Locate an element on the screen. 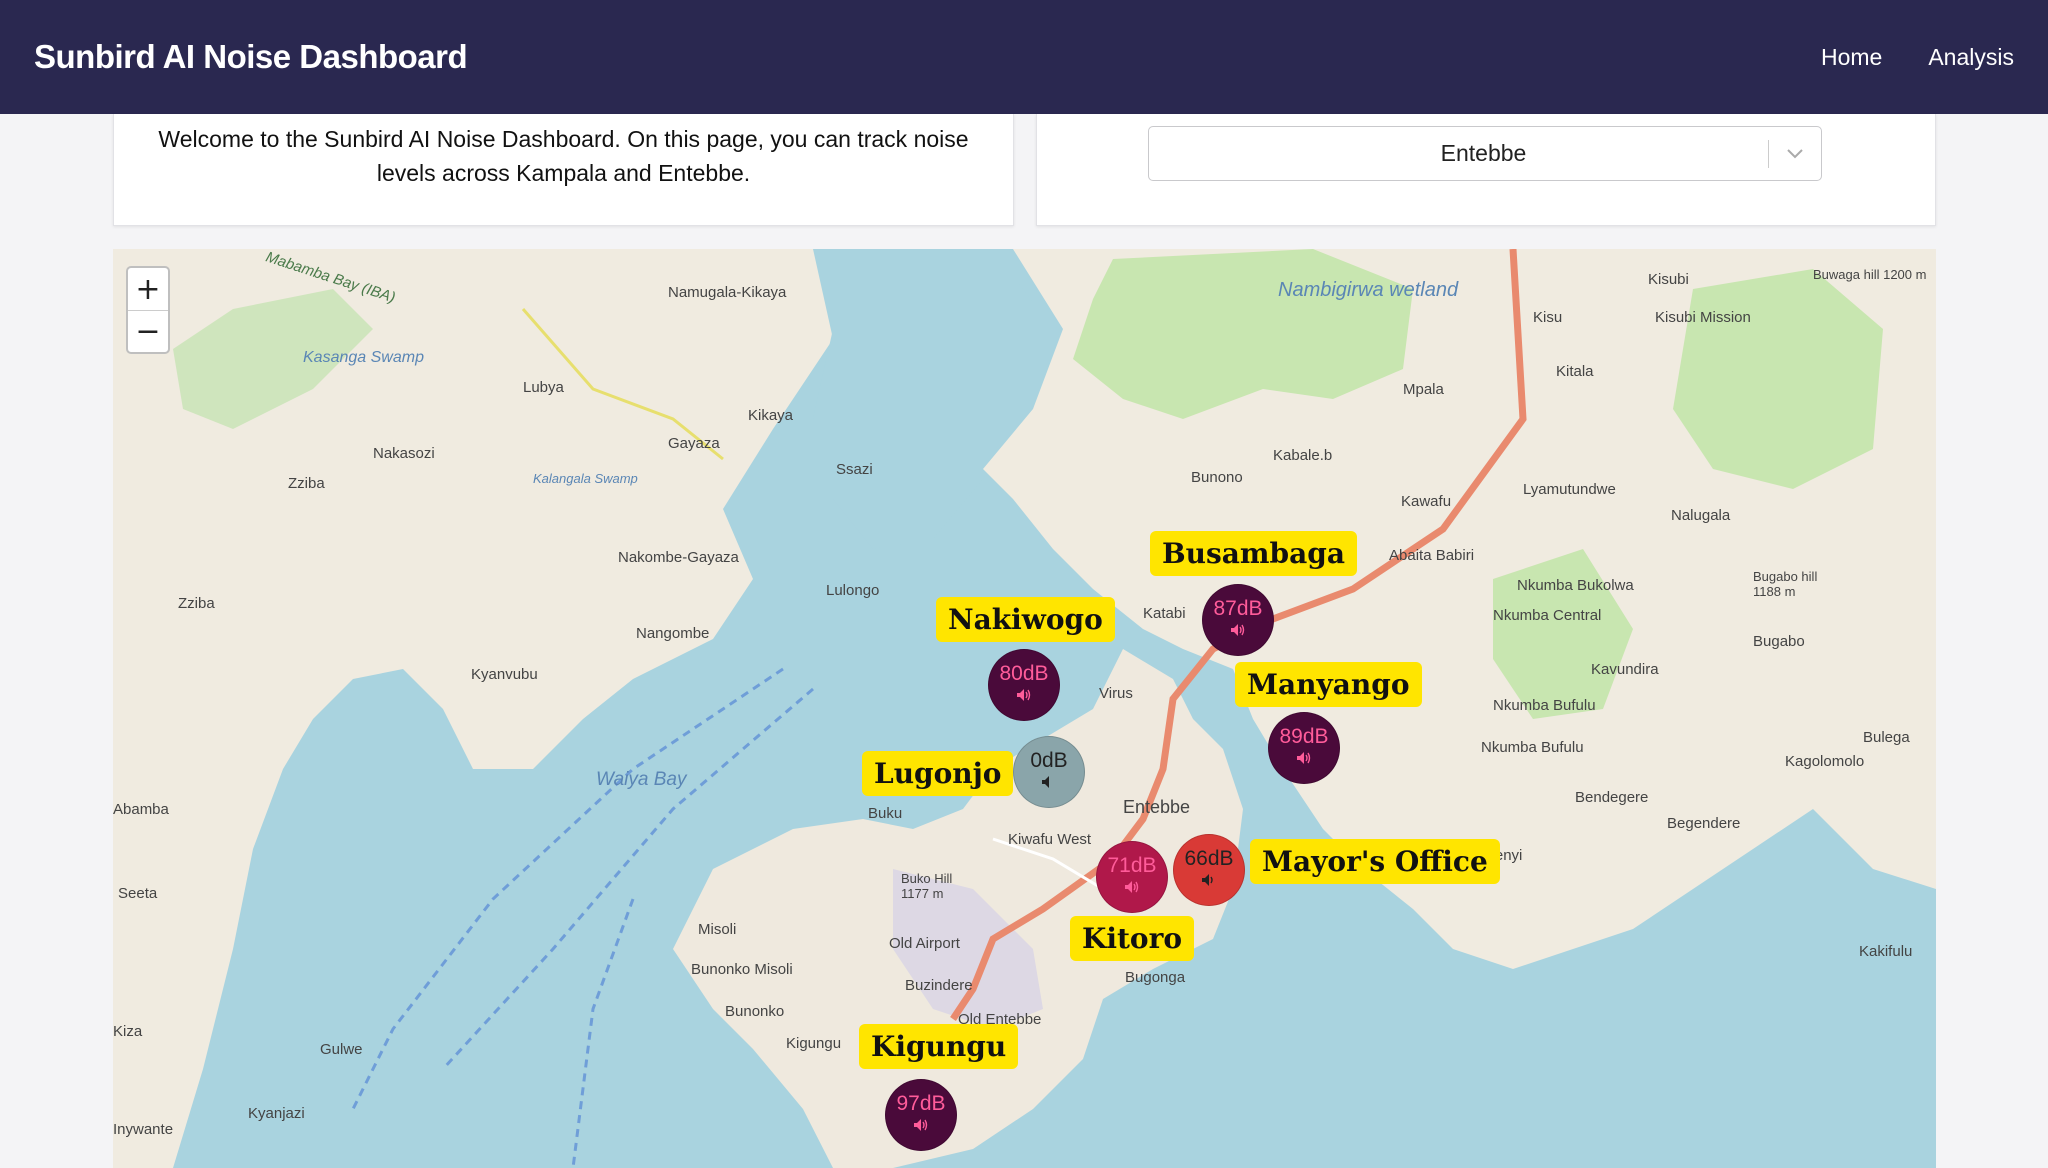 The image size is (2048, 1168). map-place-label: Bulega is located at coordinates (1886, 737).